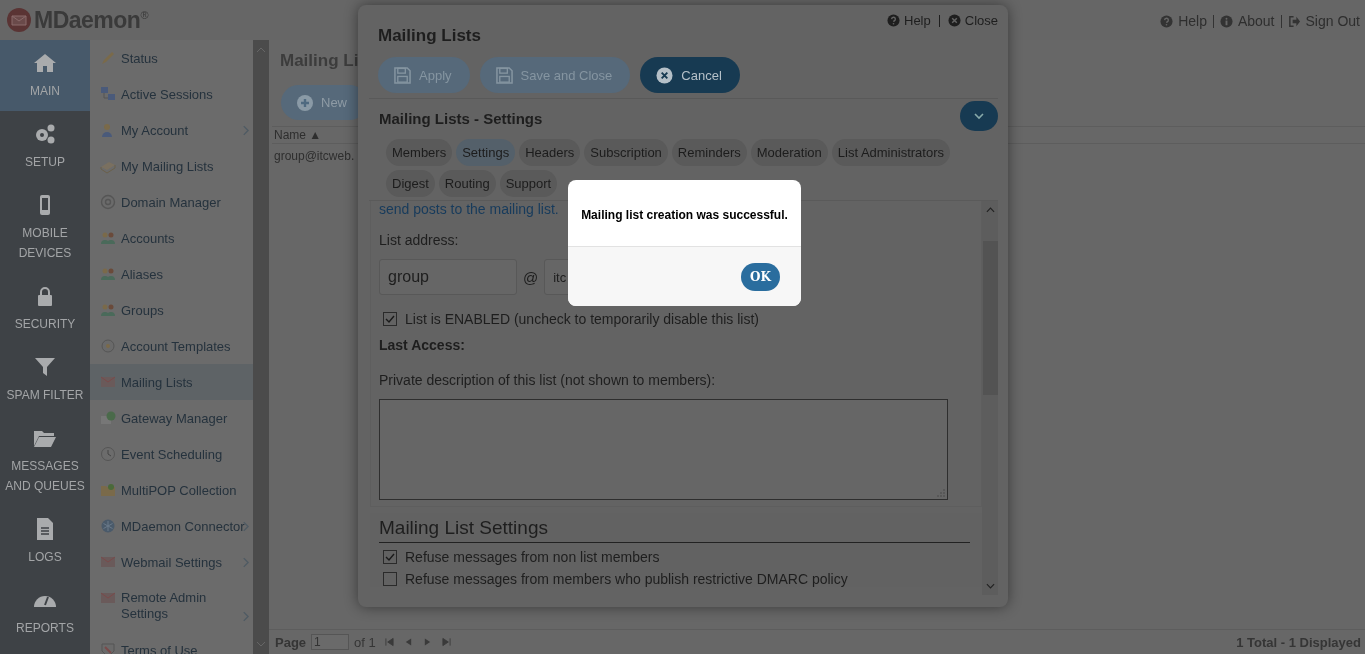 The width and height of the screenshot is (1365, 654). I want to click on at-sign: @, so click(531, 277).